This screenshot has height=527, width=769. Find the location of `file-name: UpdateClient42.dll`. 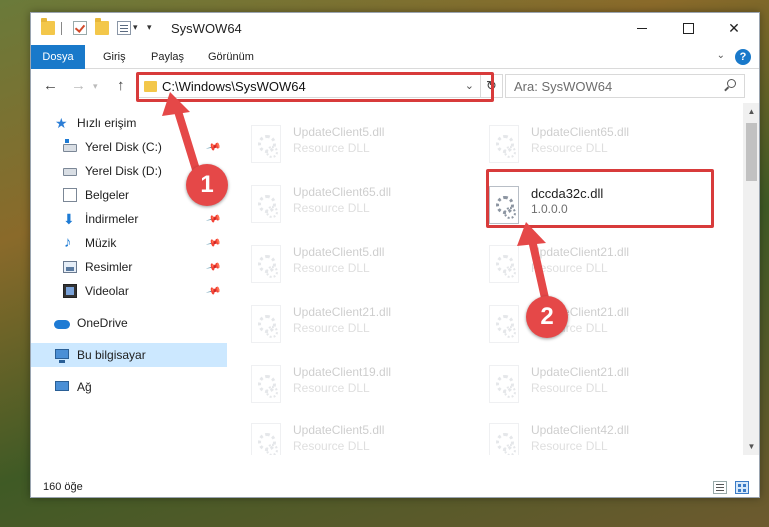

file-name: UpdateClient42.dll is located at coordinates (580, 430).